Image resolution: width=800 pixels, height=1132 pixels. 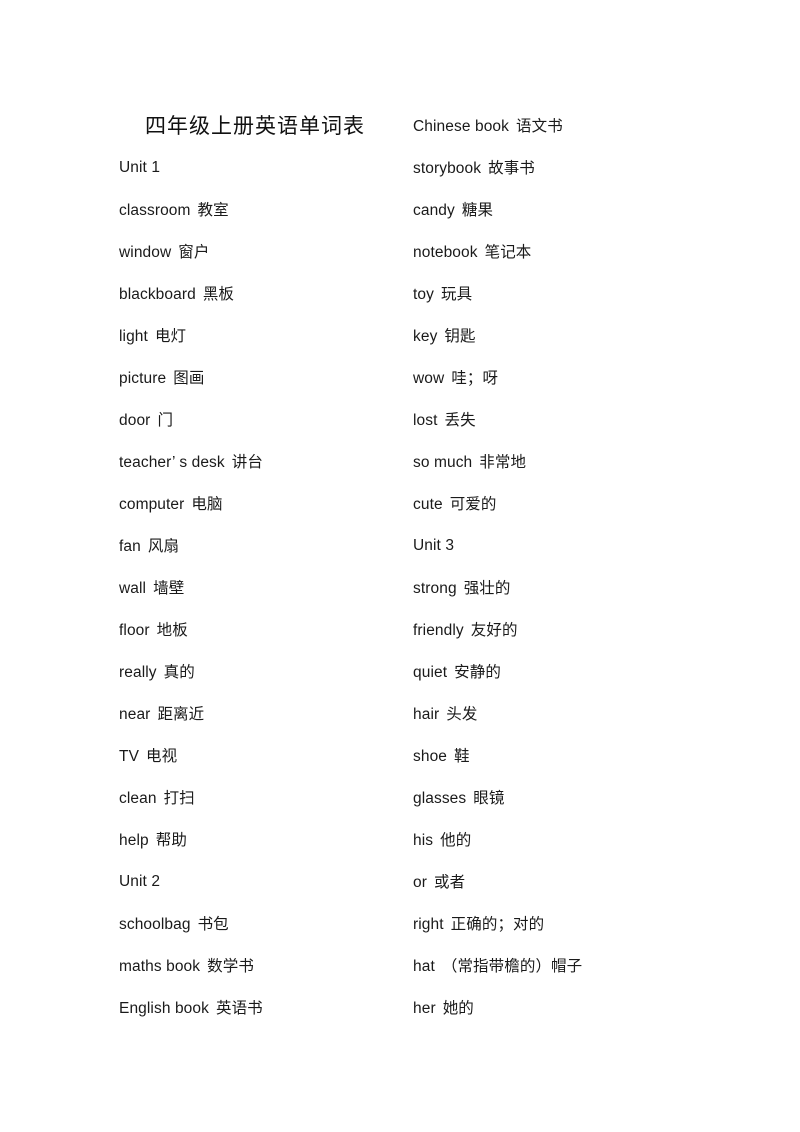 What do you see at coordinates (606, 714) in the screenshot?
I see `word-entry: hair 头发` at bounding box center [606, 714].